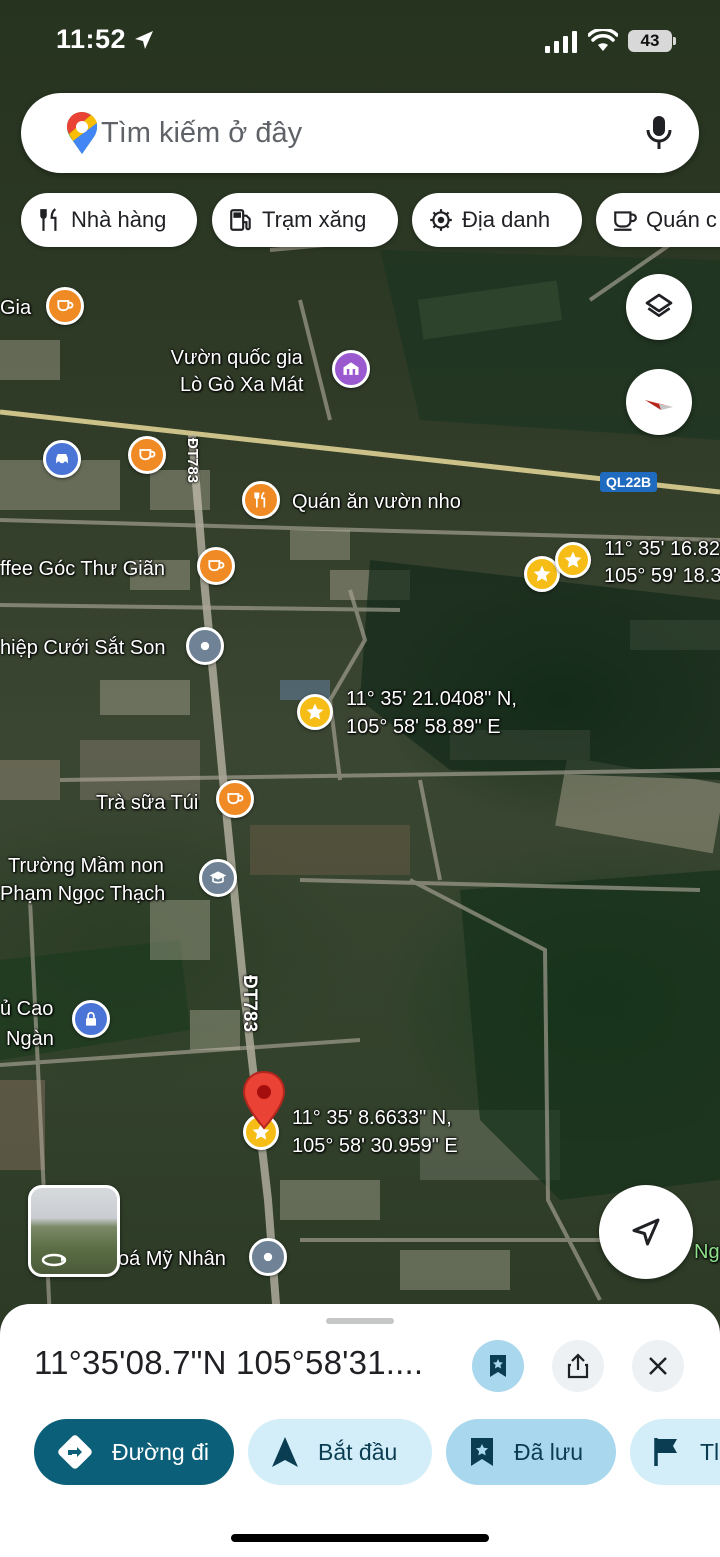 The height and width of the screenshot is (1557, 720). Describe the element at coordinates (201, 133) in the screenshot. I see `search-input: Tìm kiếm ở đây` at that location.